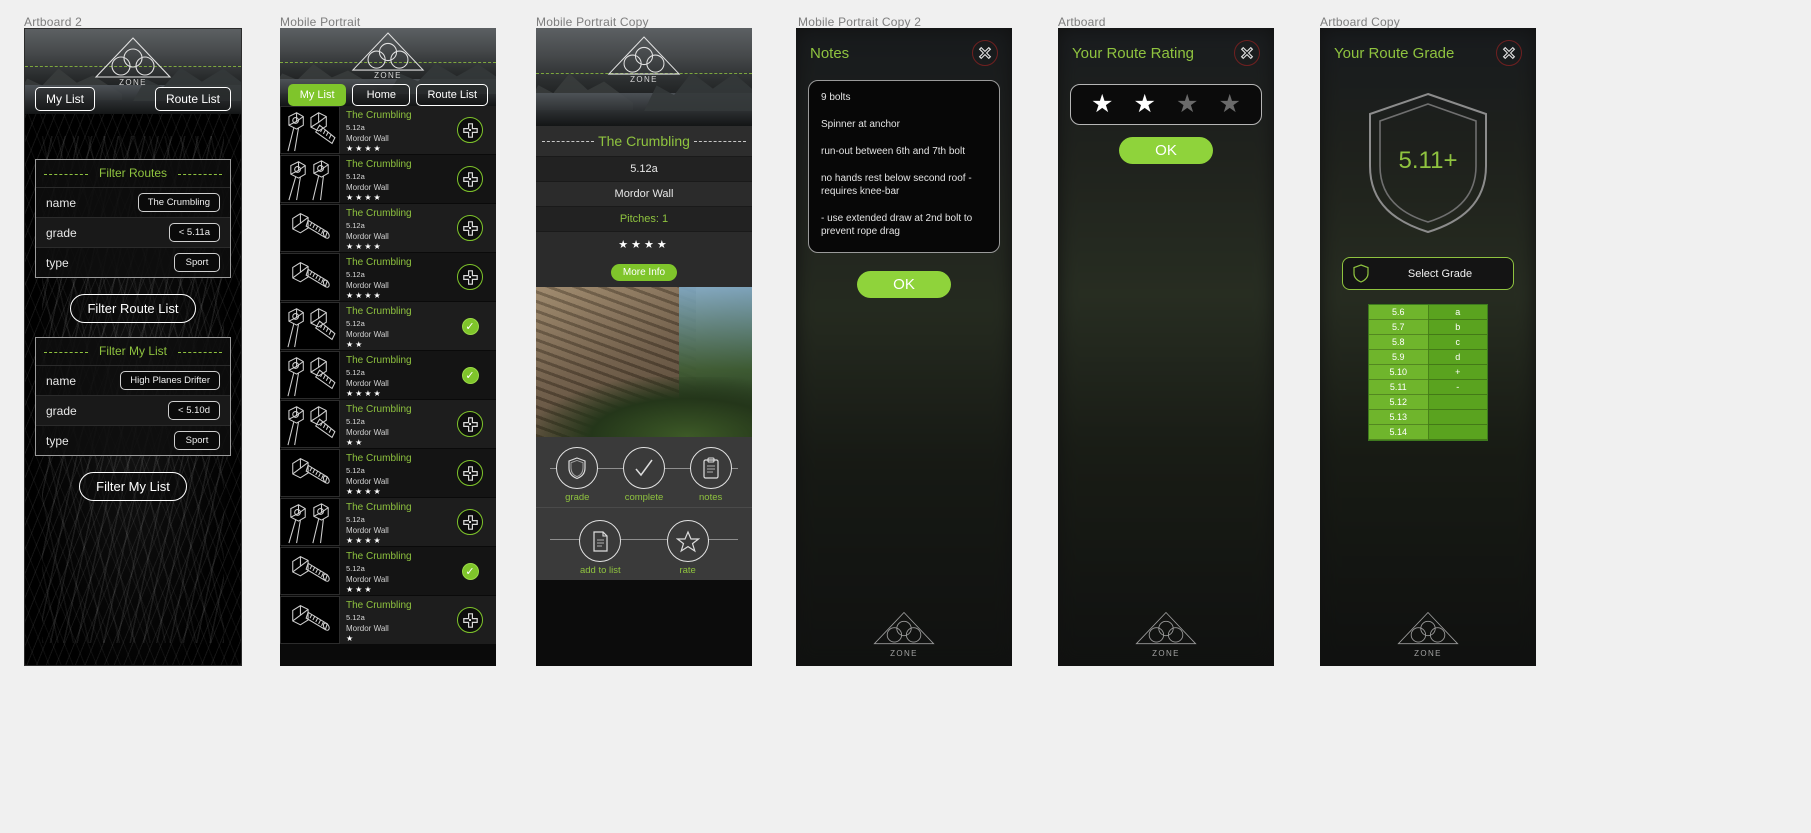 The image size is (1811, 833). I want to click on route-wall: Mordor Wall, so click(367, 236).